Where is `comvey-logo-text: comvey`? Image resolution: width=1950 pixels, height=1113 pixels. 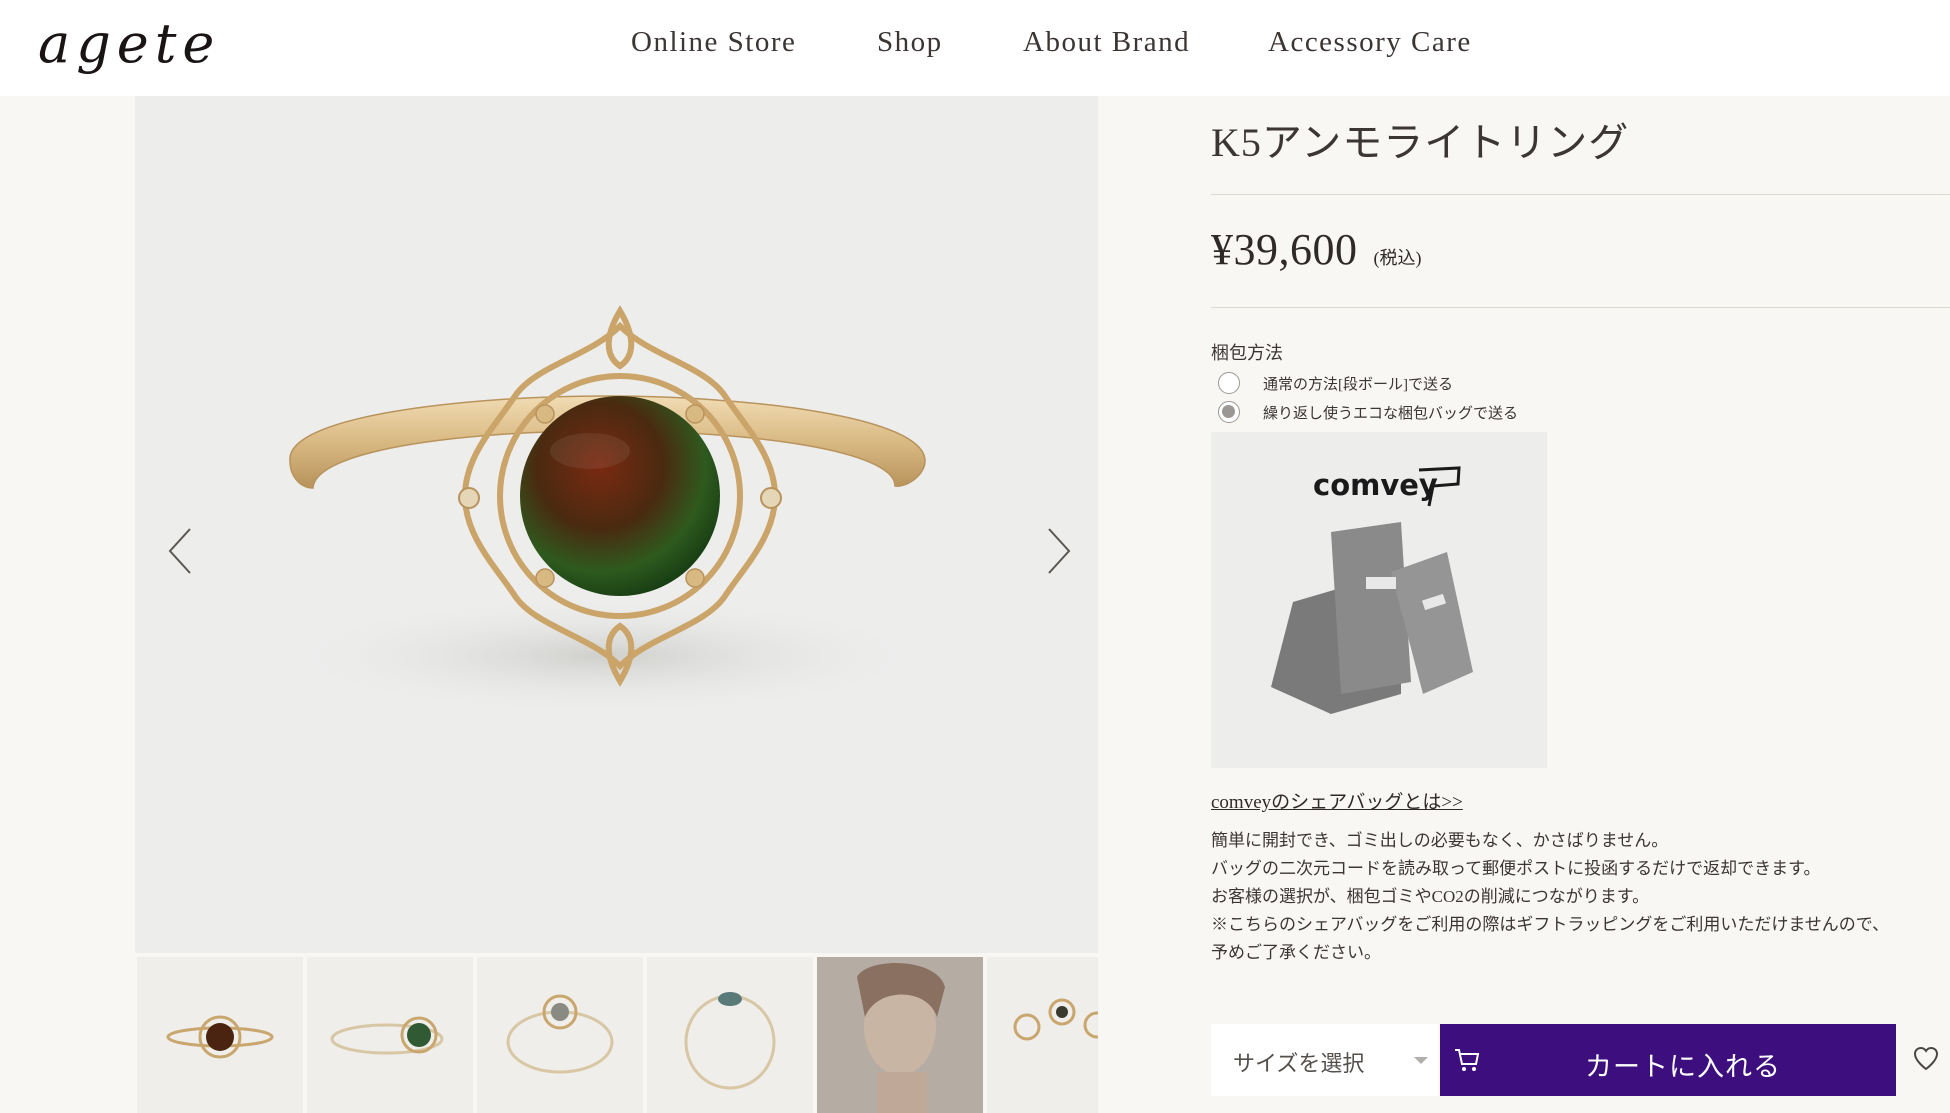
comvey-logo-text: comvey is located at coordinates (1375, 485).